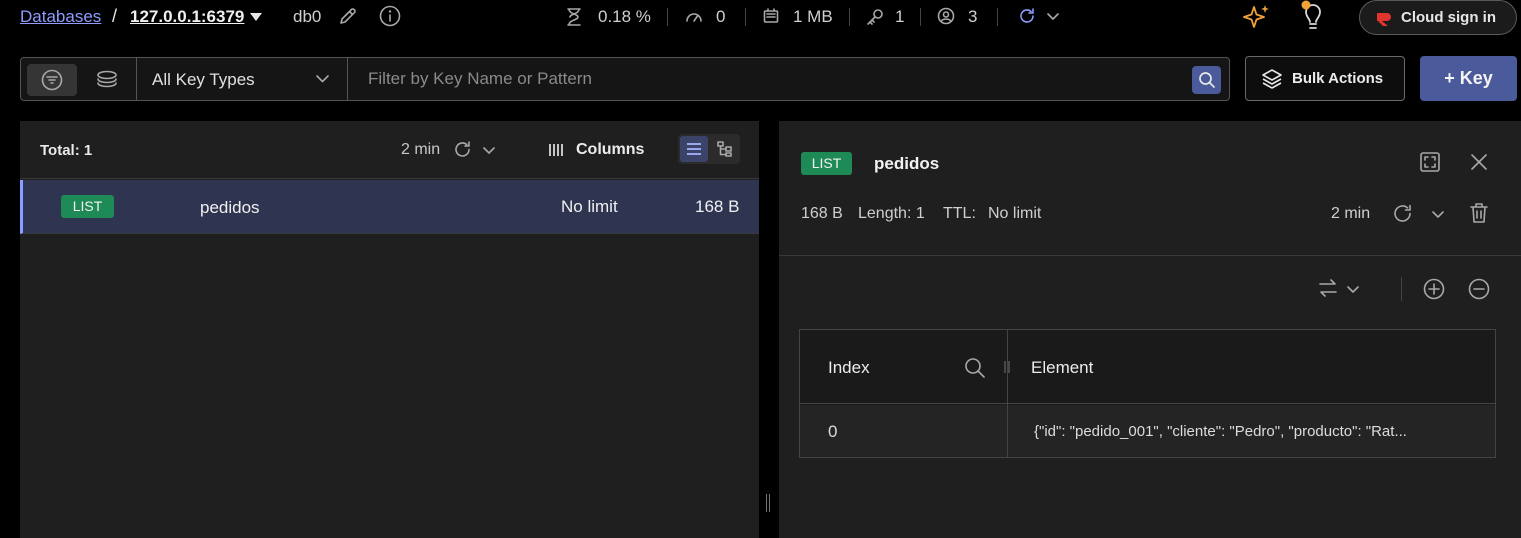 The width and height of the screenshot is (1521, 538). What do you see at coordinates (1257, 17) in the screenshot?
I see `sparkles-icon` at bounding box center [1257, 17].